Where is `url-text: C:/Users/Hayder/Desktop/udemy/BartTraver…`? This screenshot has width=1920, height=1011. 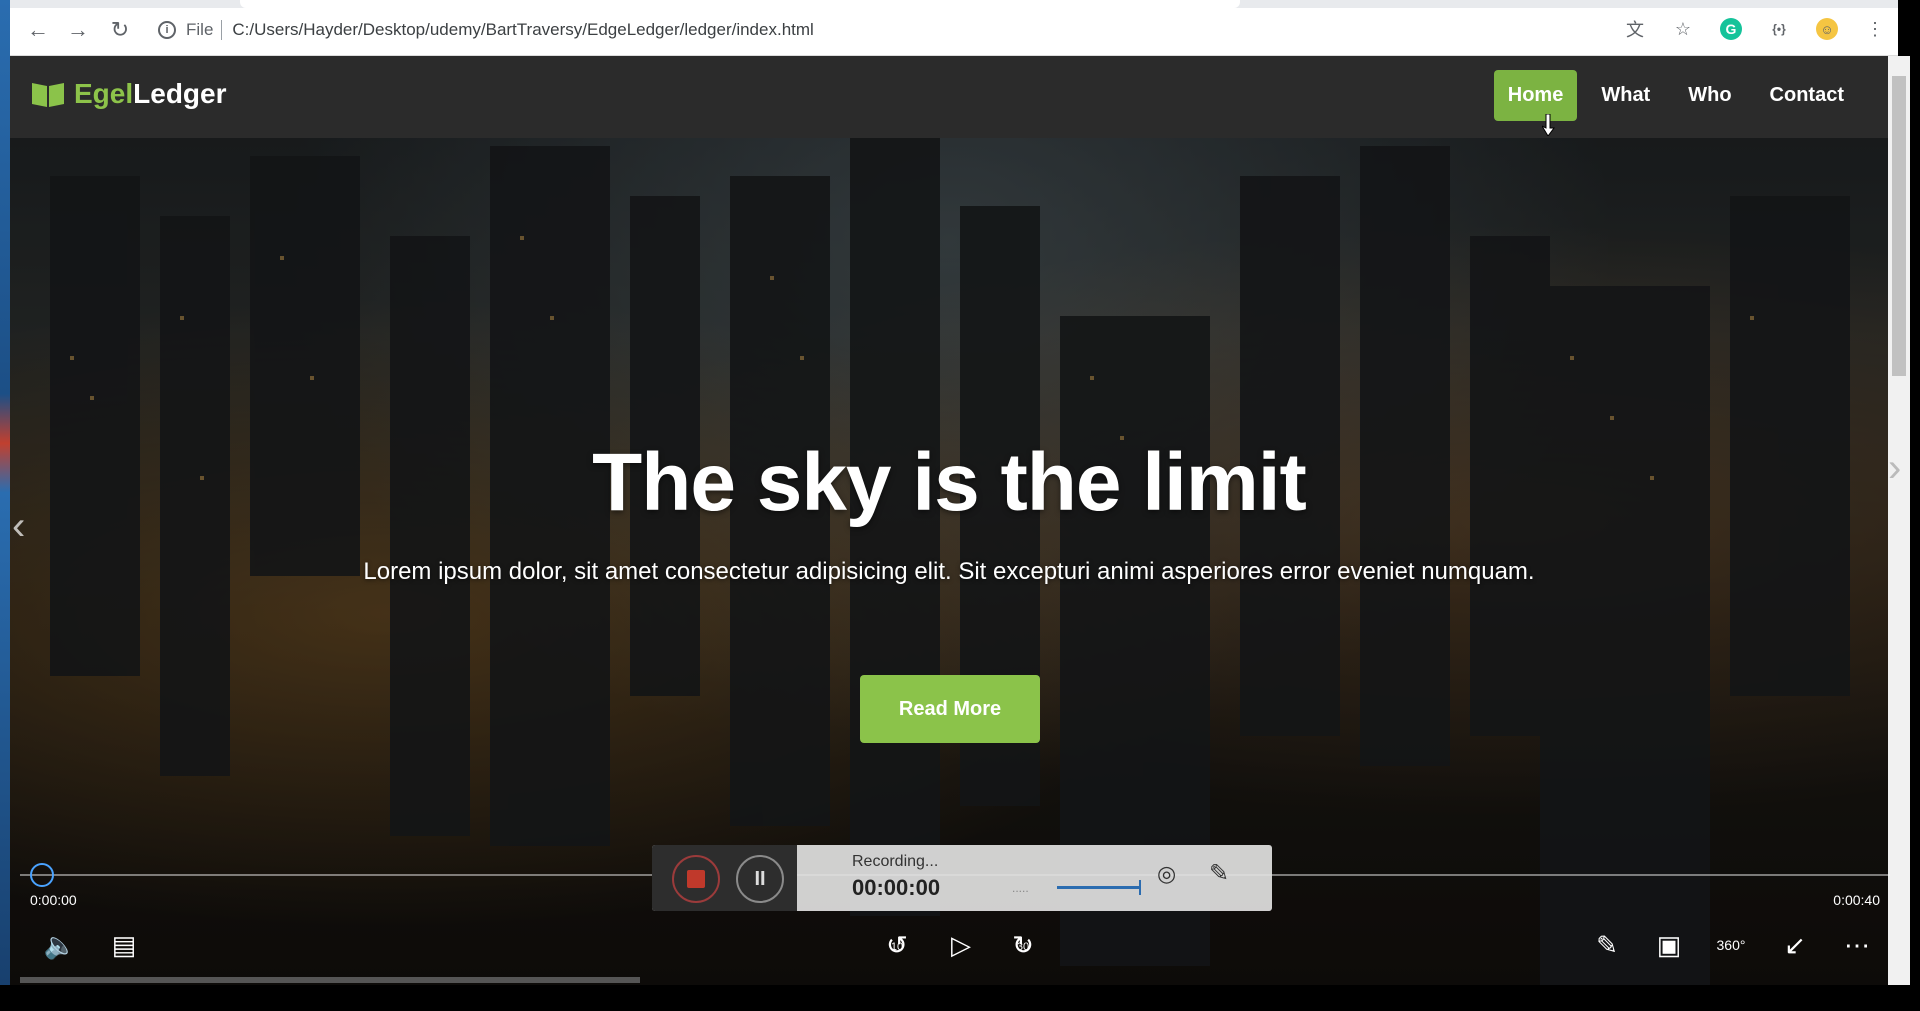
url-text: C:/Users/Hayder/Desktop/udemy/BartTraver… is located at coordinates (522, 30).